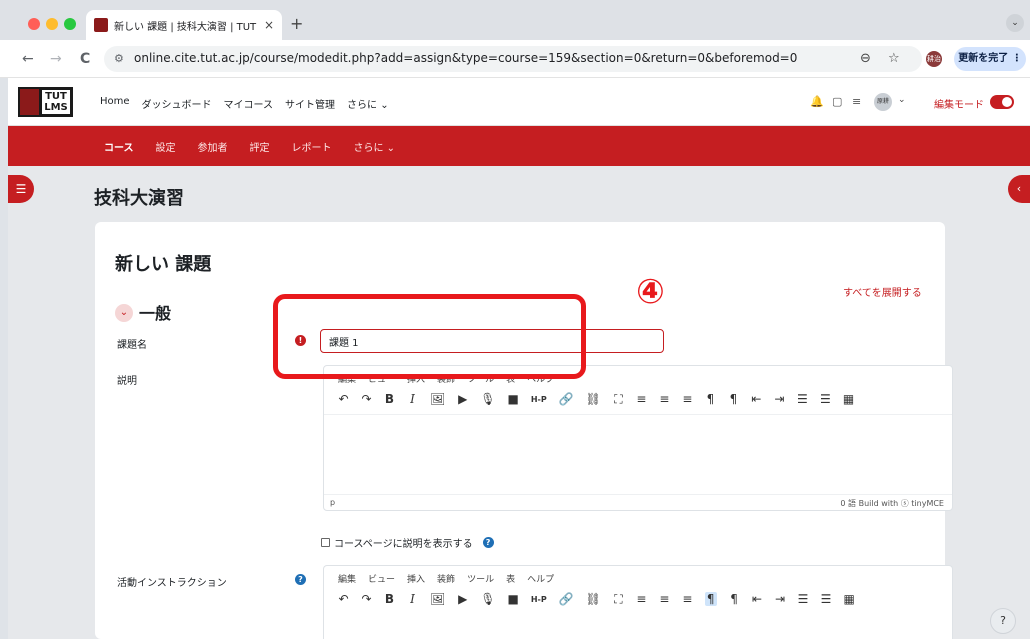  I want to click on update-button: 更新を完了 ⋮, so click(990, 59).